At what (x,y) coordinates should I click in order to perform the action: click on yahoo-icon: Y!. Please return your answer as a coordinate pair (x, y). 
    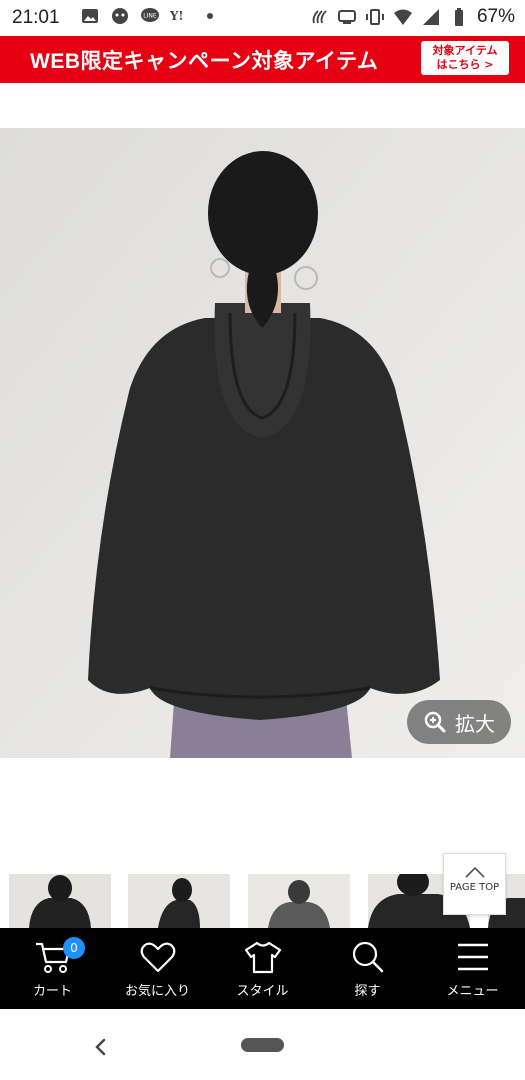
    Looking at the image, I should click on (176, 16).